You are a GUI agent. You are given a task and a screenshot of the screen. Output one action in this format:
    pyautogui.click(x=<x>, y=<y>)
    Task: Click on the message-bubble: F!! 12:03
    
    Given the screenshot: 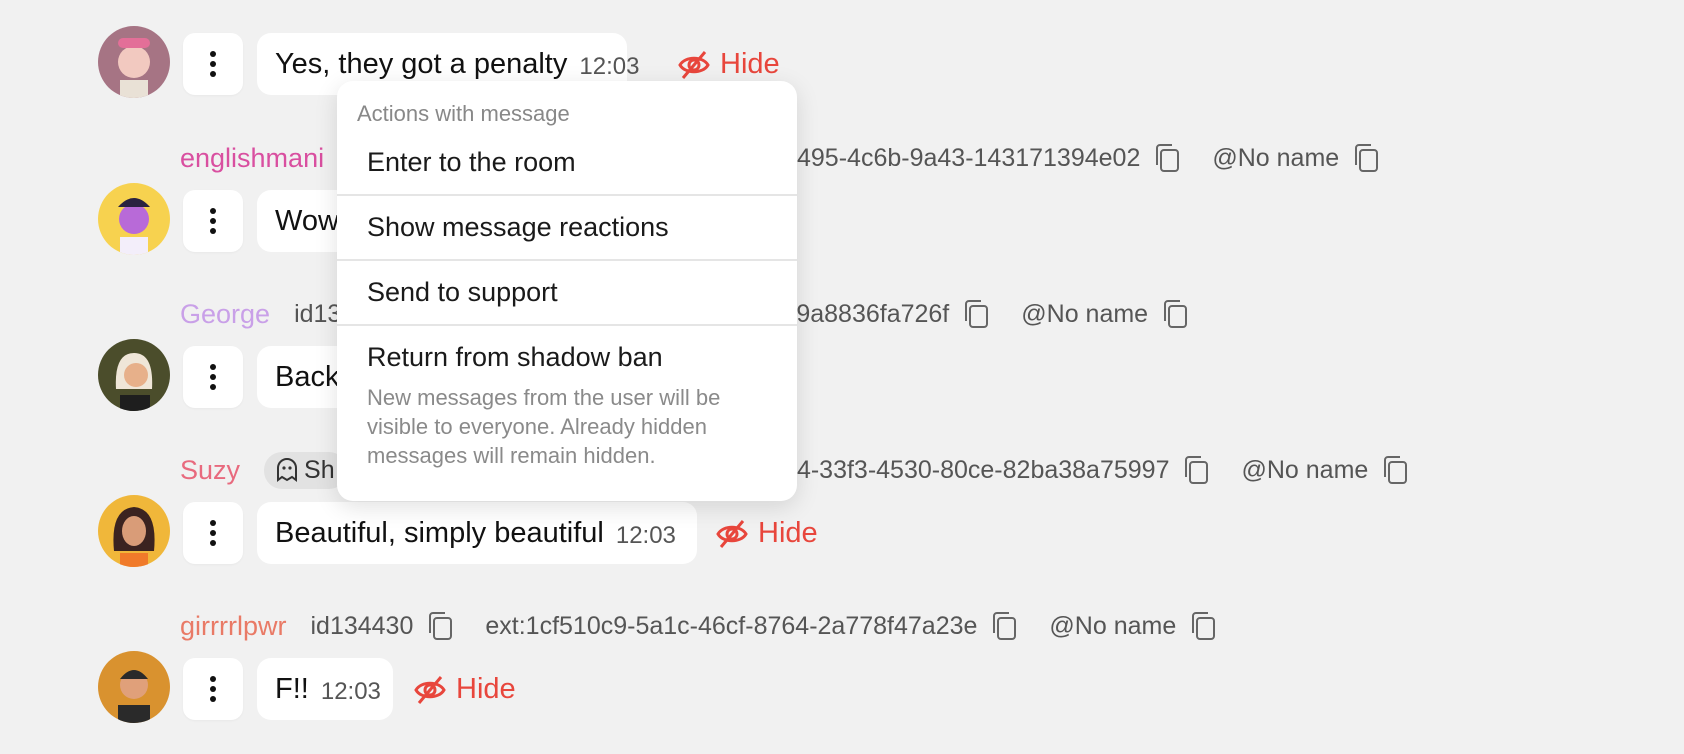 What is the action you would take?
    pyautogui.click(x=325, y=689)
    